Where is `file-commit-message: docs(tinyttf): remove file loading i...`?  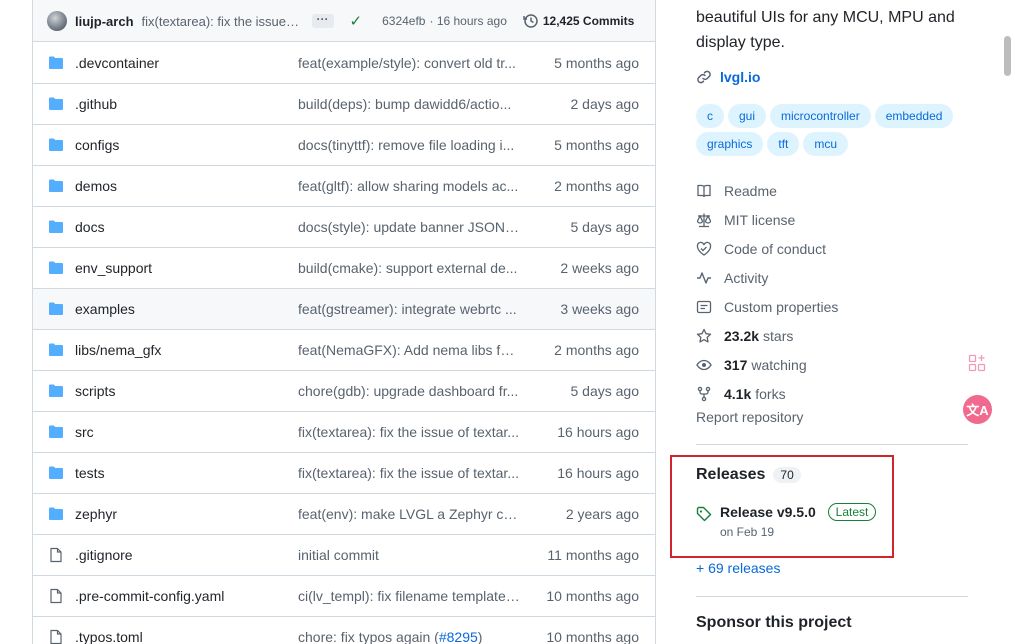 file-commit-message: docs(tinyttf): remove file loading i... is located at coordinates (409, 145).